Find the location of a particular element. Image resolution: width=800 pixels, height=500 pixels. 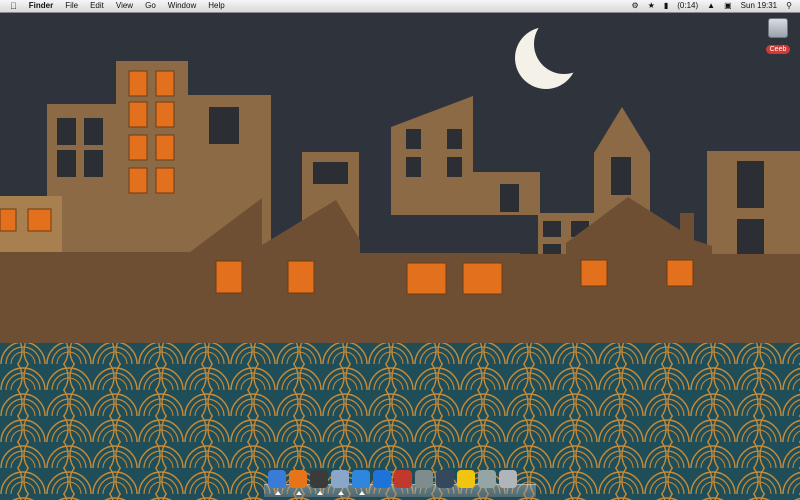

dock-photo-booth-icon is located at coordinates (403, 479).